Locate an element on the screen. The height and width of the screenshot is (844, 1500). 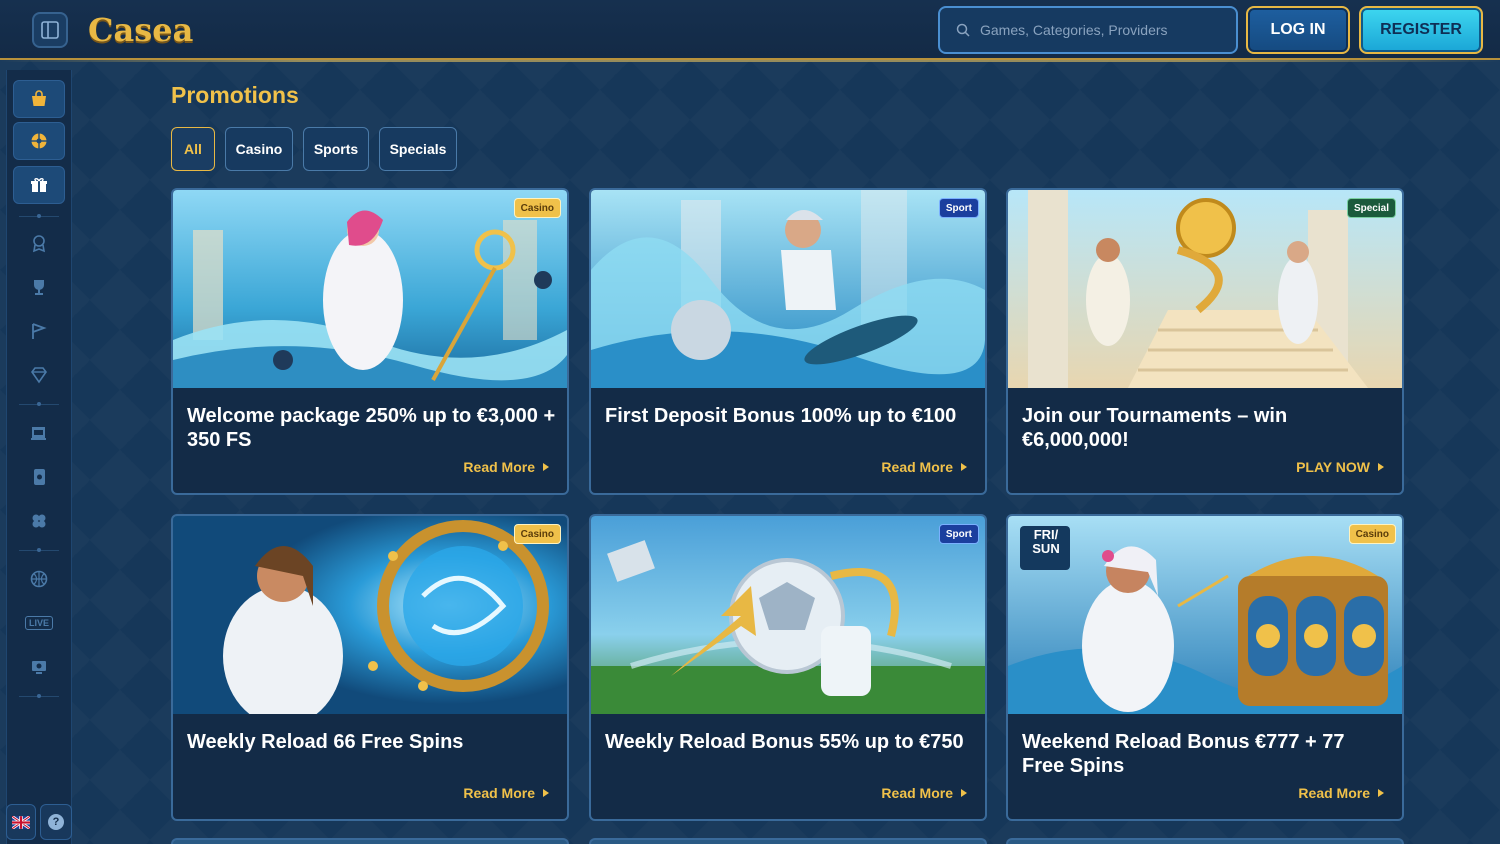
sidebar-item-slots is located at coordinates (39, 433).